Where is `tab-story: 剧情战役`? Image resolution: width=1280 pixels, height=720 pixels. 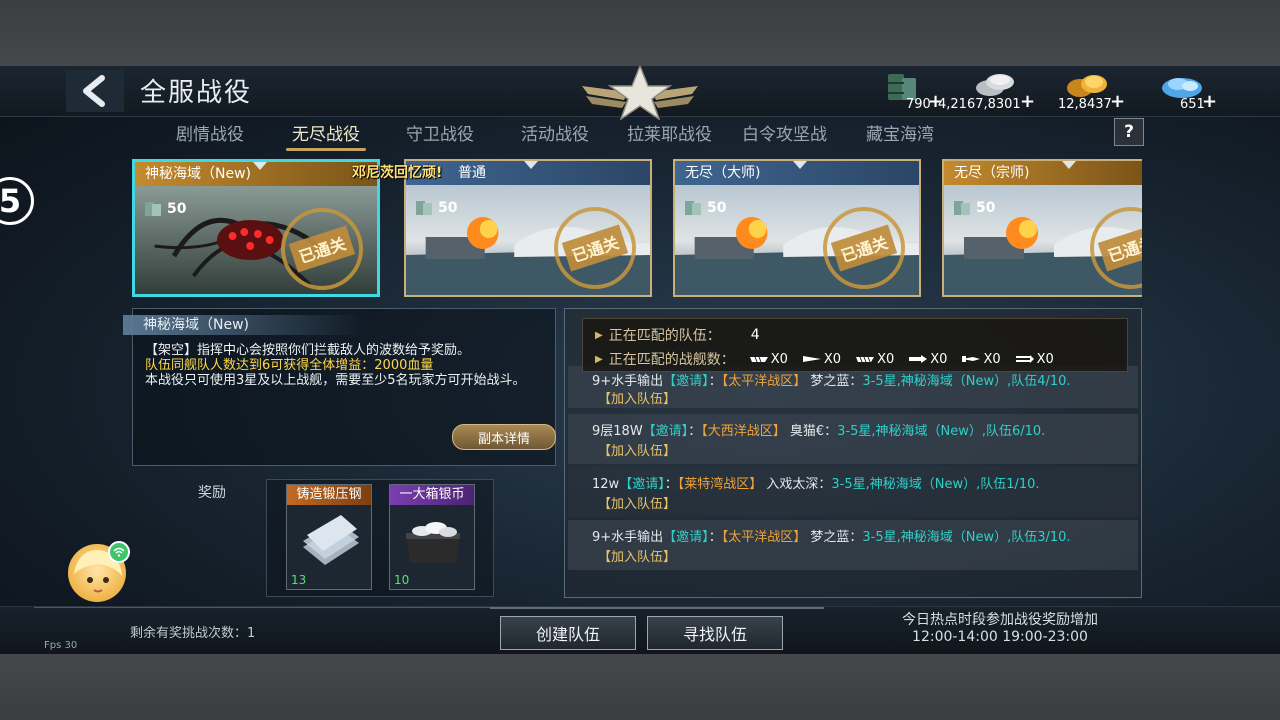 tab-story: 剧情战役 is located at coordinates (210, 132).